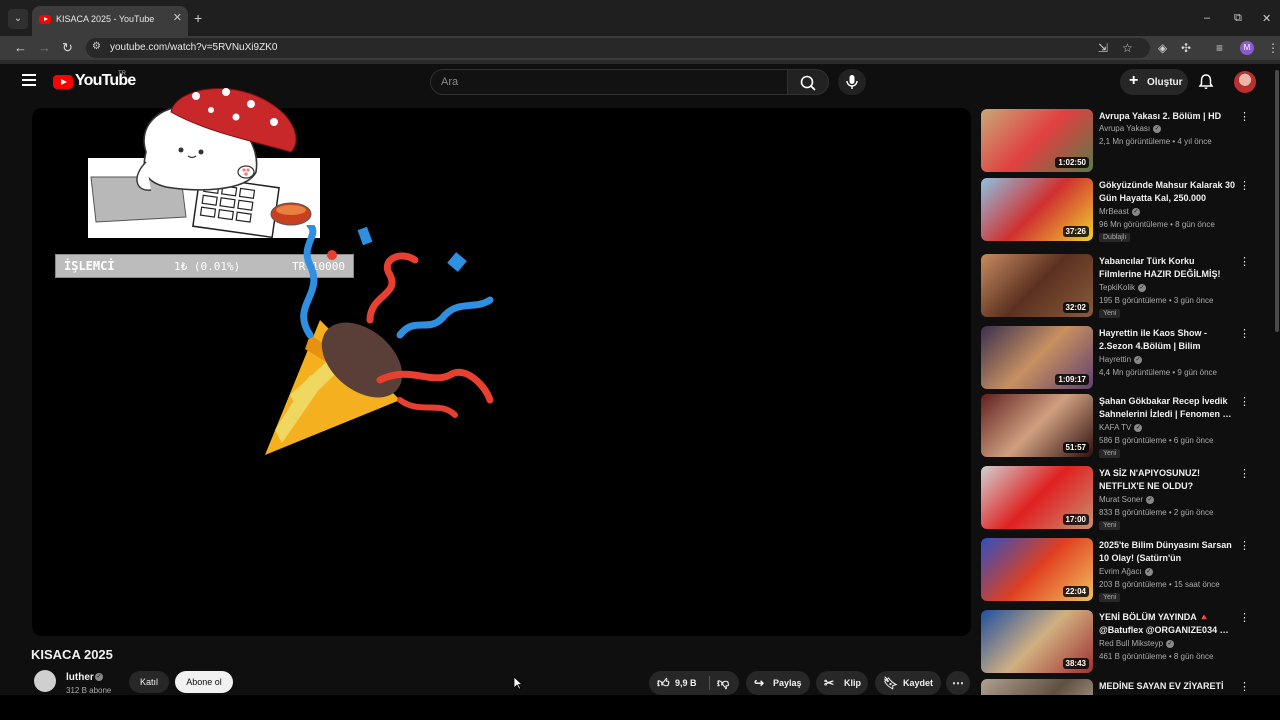 This screenshot has height=720, width=1280. Describe the element at coordinates (67, 48) in the screenshot. I see `reload-icon: ↻` at that location.